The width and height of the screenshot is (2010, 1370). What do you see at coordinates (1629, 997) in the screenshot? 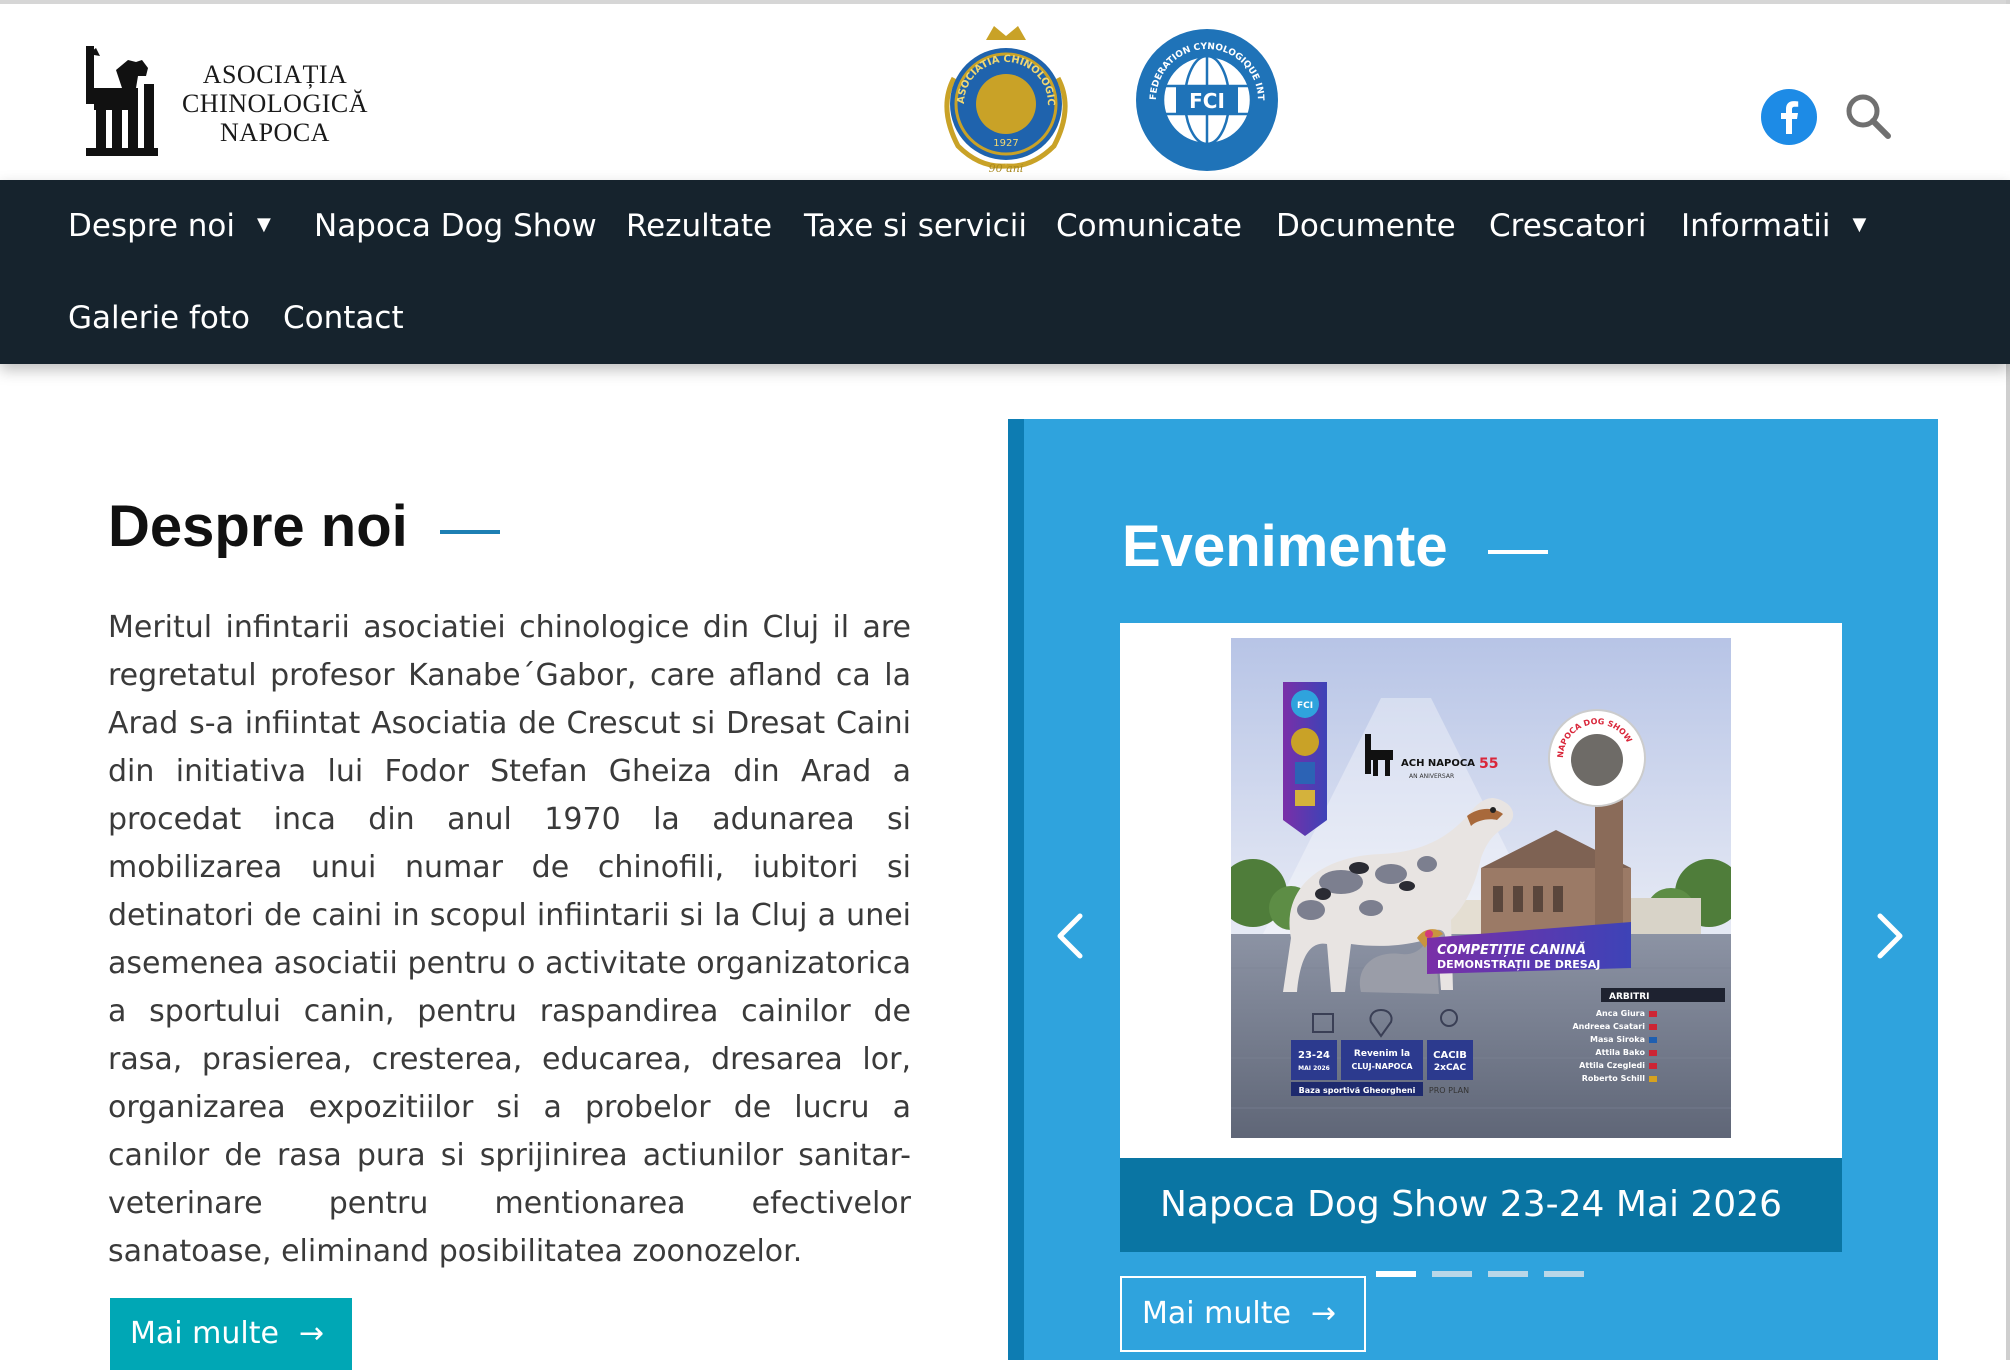
I see `poster-judges-title: ARBITRI` at bounding box center [1629, 997].